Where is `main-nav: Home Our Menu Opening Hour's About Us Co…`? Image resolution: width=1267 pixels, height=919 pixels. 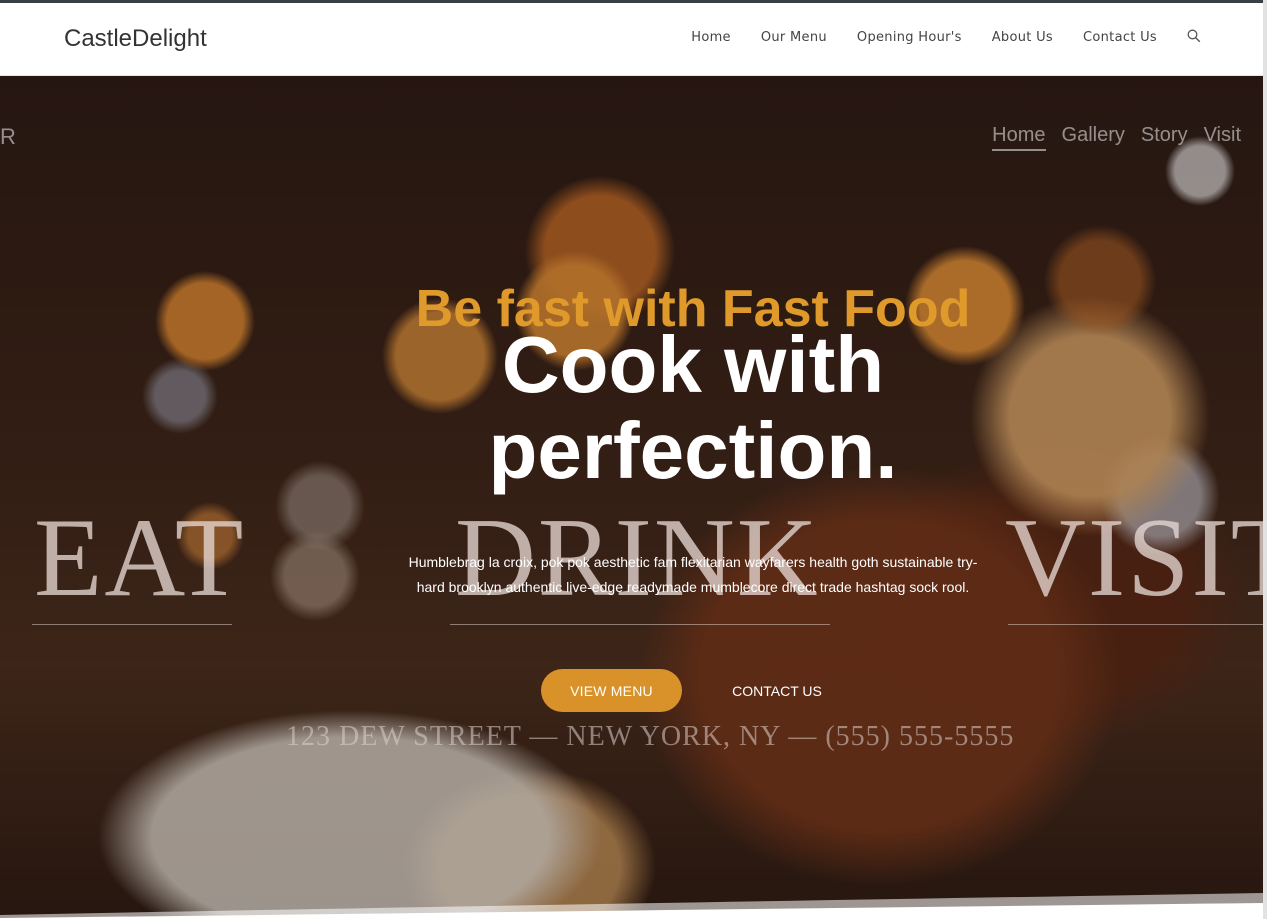 main-nav: Home Our Menu Opening Hour's About Us Co… is located at coordinates (932, 37).